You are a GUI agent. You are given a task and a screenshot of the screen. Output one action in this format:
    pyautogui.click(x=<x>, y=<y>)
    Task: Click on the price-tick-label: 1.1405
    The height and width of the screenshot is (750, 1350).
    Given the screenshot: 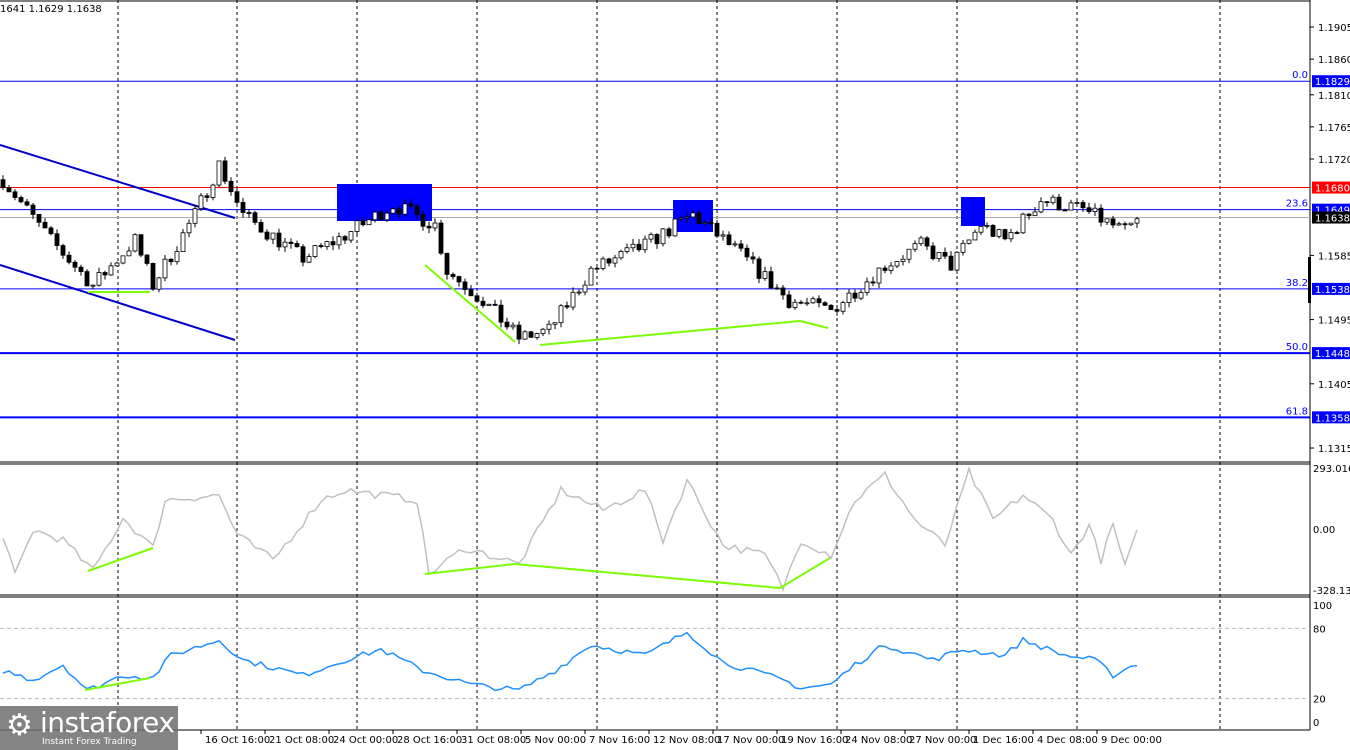 What is the action you would take?
    pyautogui.click(x=1334, y=385)
    